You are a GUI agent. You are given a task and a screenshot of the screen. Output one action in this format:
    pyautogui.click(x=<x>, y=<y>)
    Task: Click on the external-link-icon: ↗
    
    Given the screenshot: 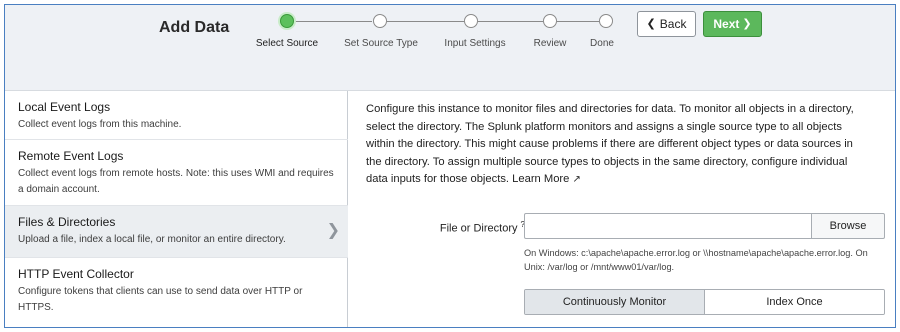 What is the action you would take?
    pyautogui.click(x=576, y=180)
    